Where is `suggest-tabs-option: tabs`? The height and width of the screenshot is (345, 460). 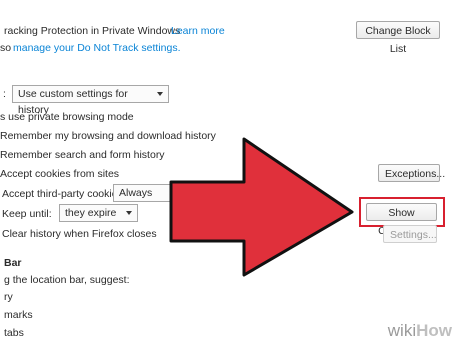
suggest-tabs-option: tabs is located at coordinates (14, 333).